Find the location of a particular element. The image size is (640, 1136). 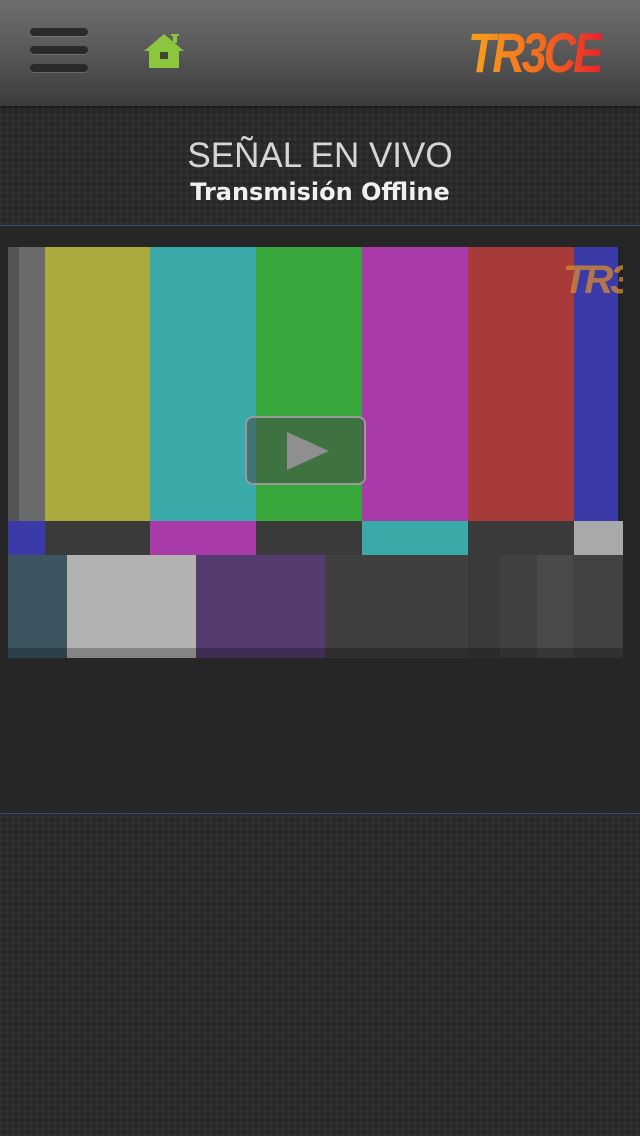

play-button is located at coordinates (305, 450).